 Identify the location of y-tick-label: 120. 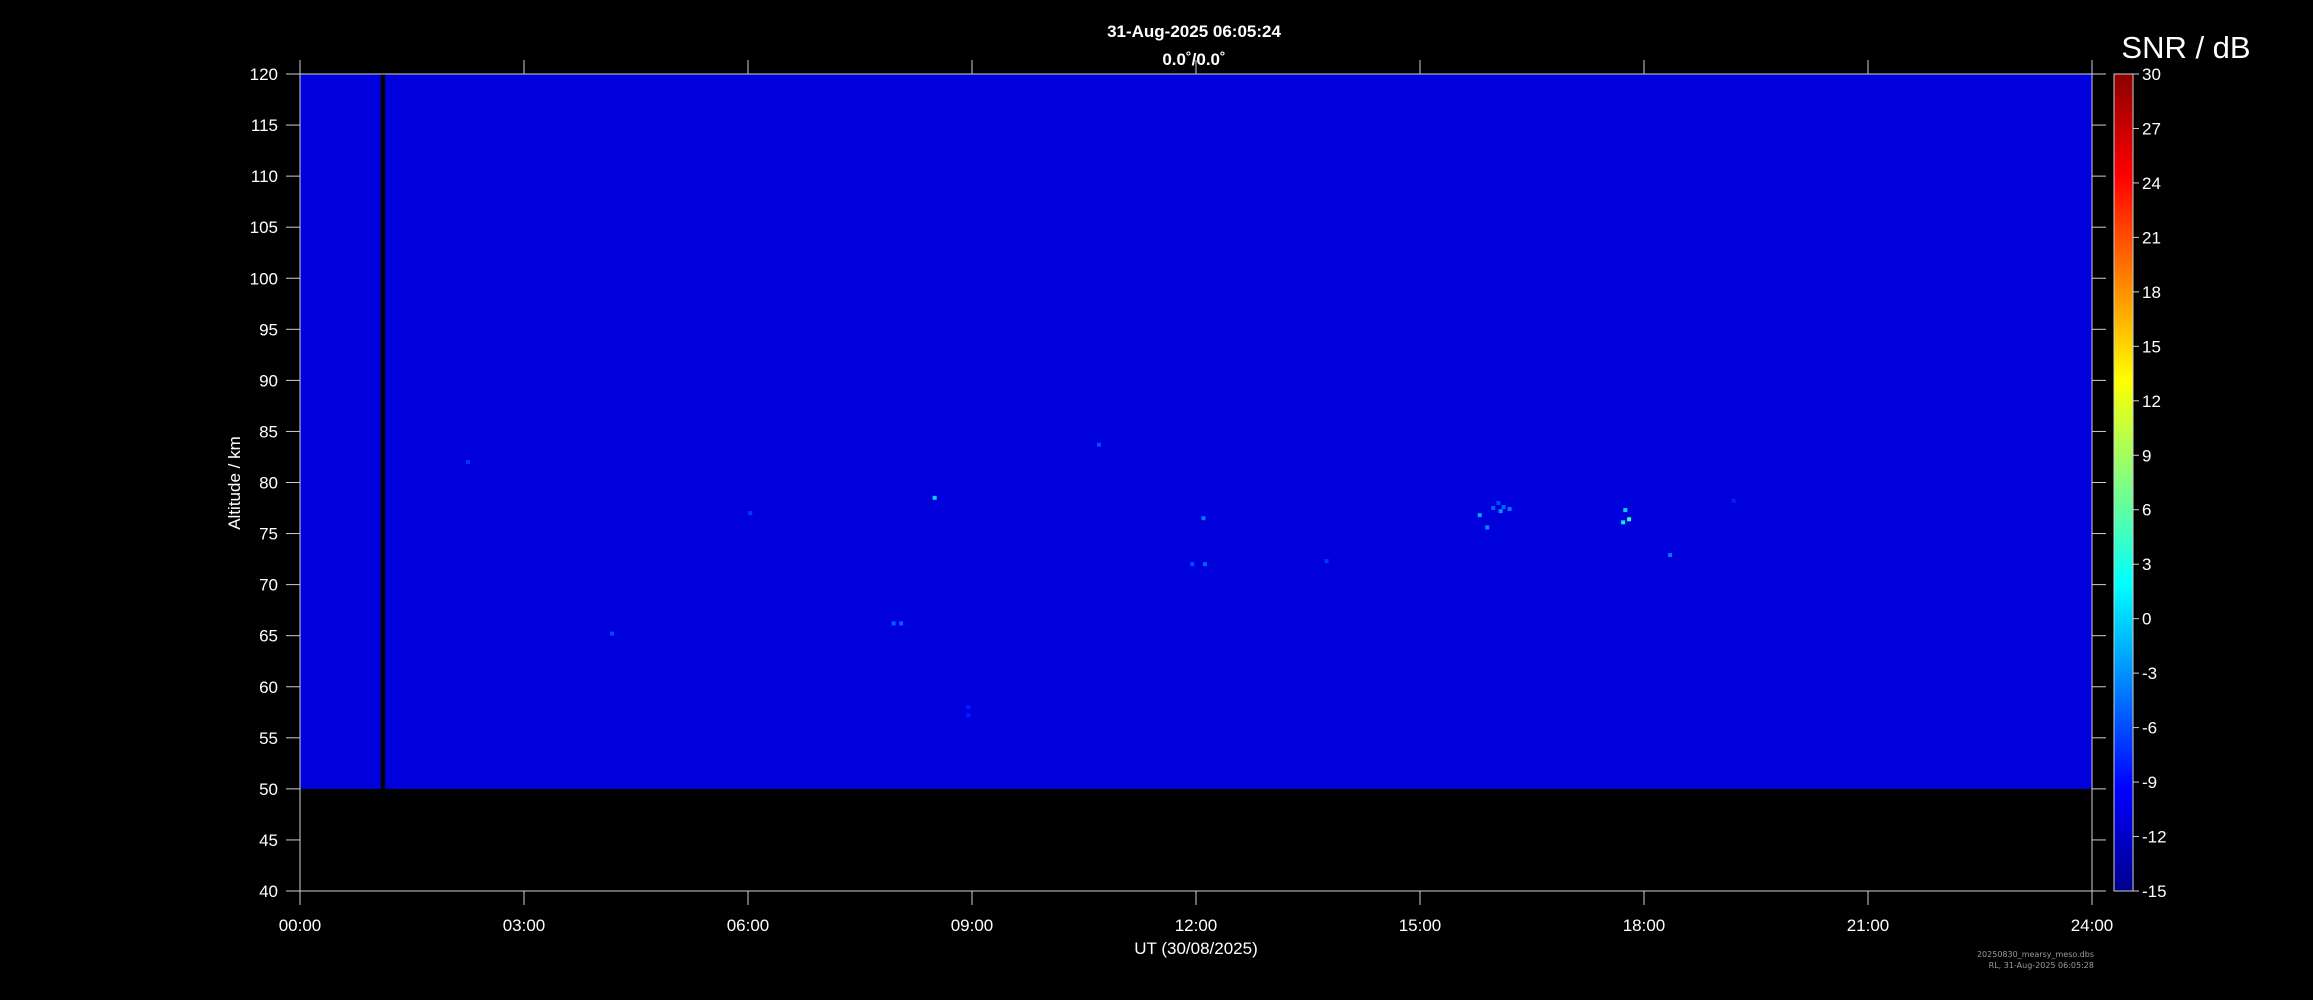
(264, 74).